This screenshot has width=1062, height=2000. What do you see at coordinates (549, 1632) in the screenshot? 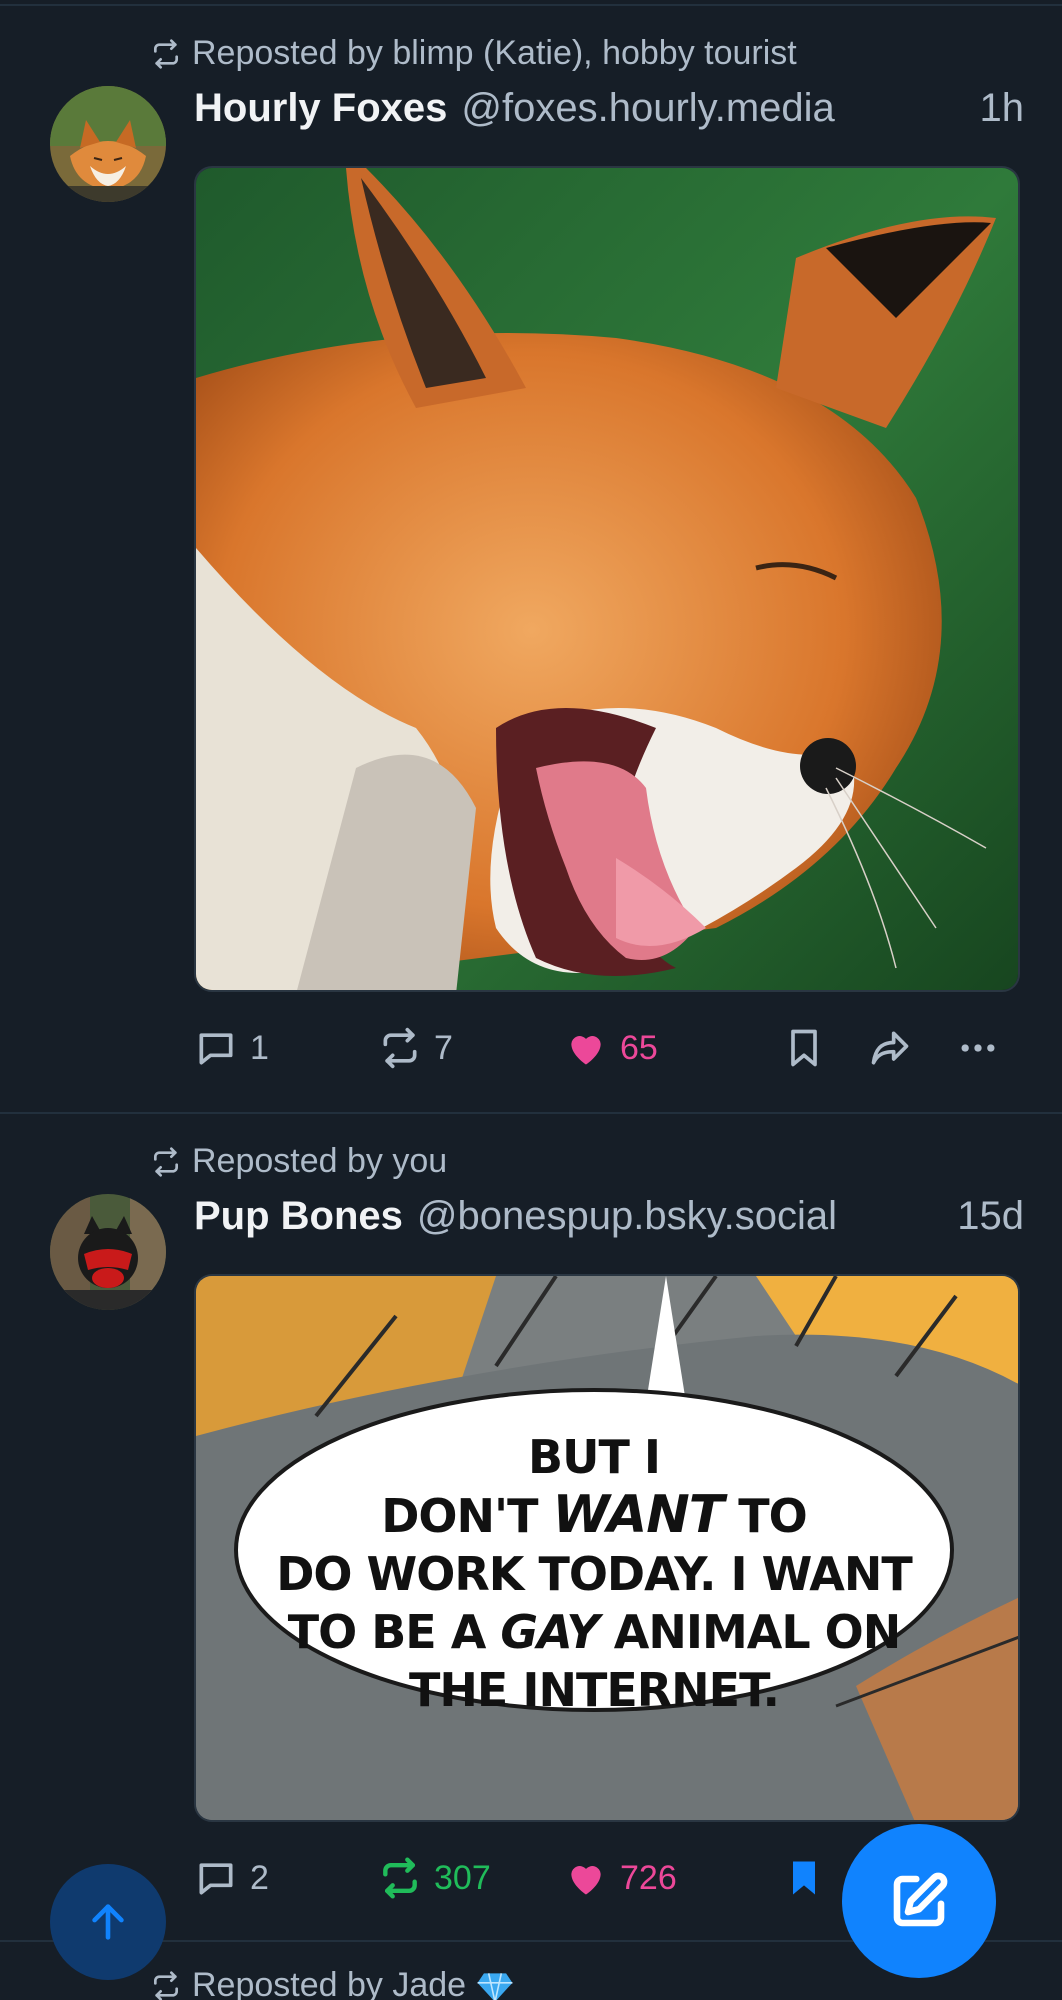
I see `comic-emphasis-text: GAY` at bounding box center [549, 1632].